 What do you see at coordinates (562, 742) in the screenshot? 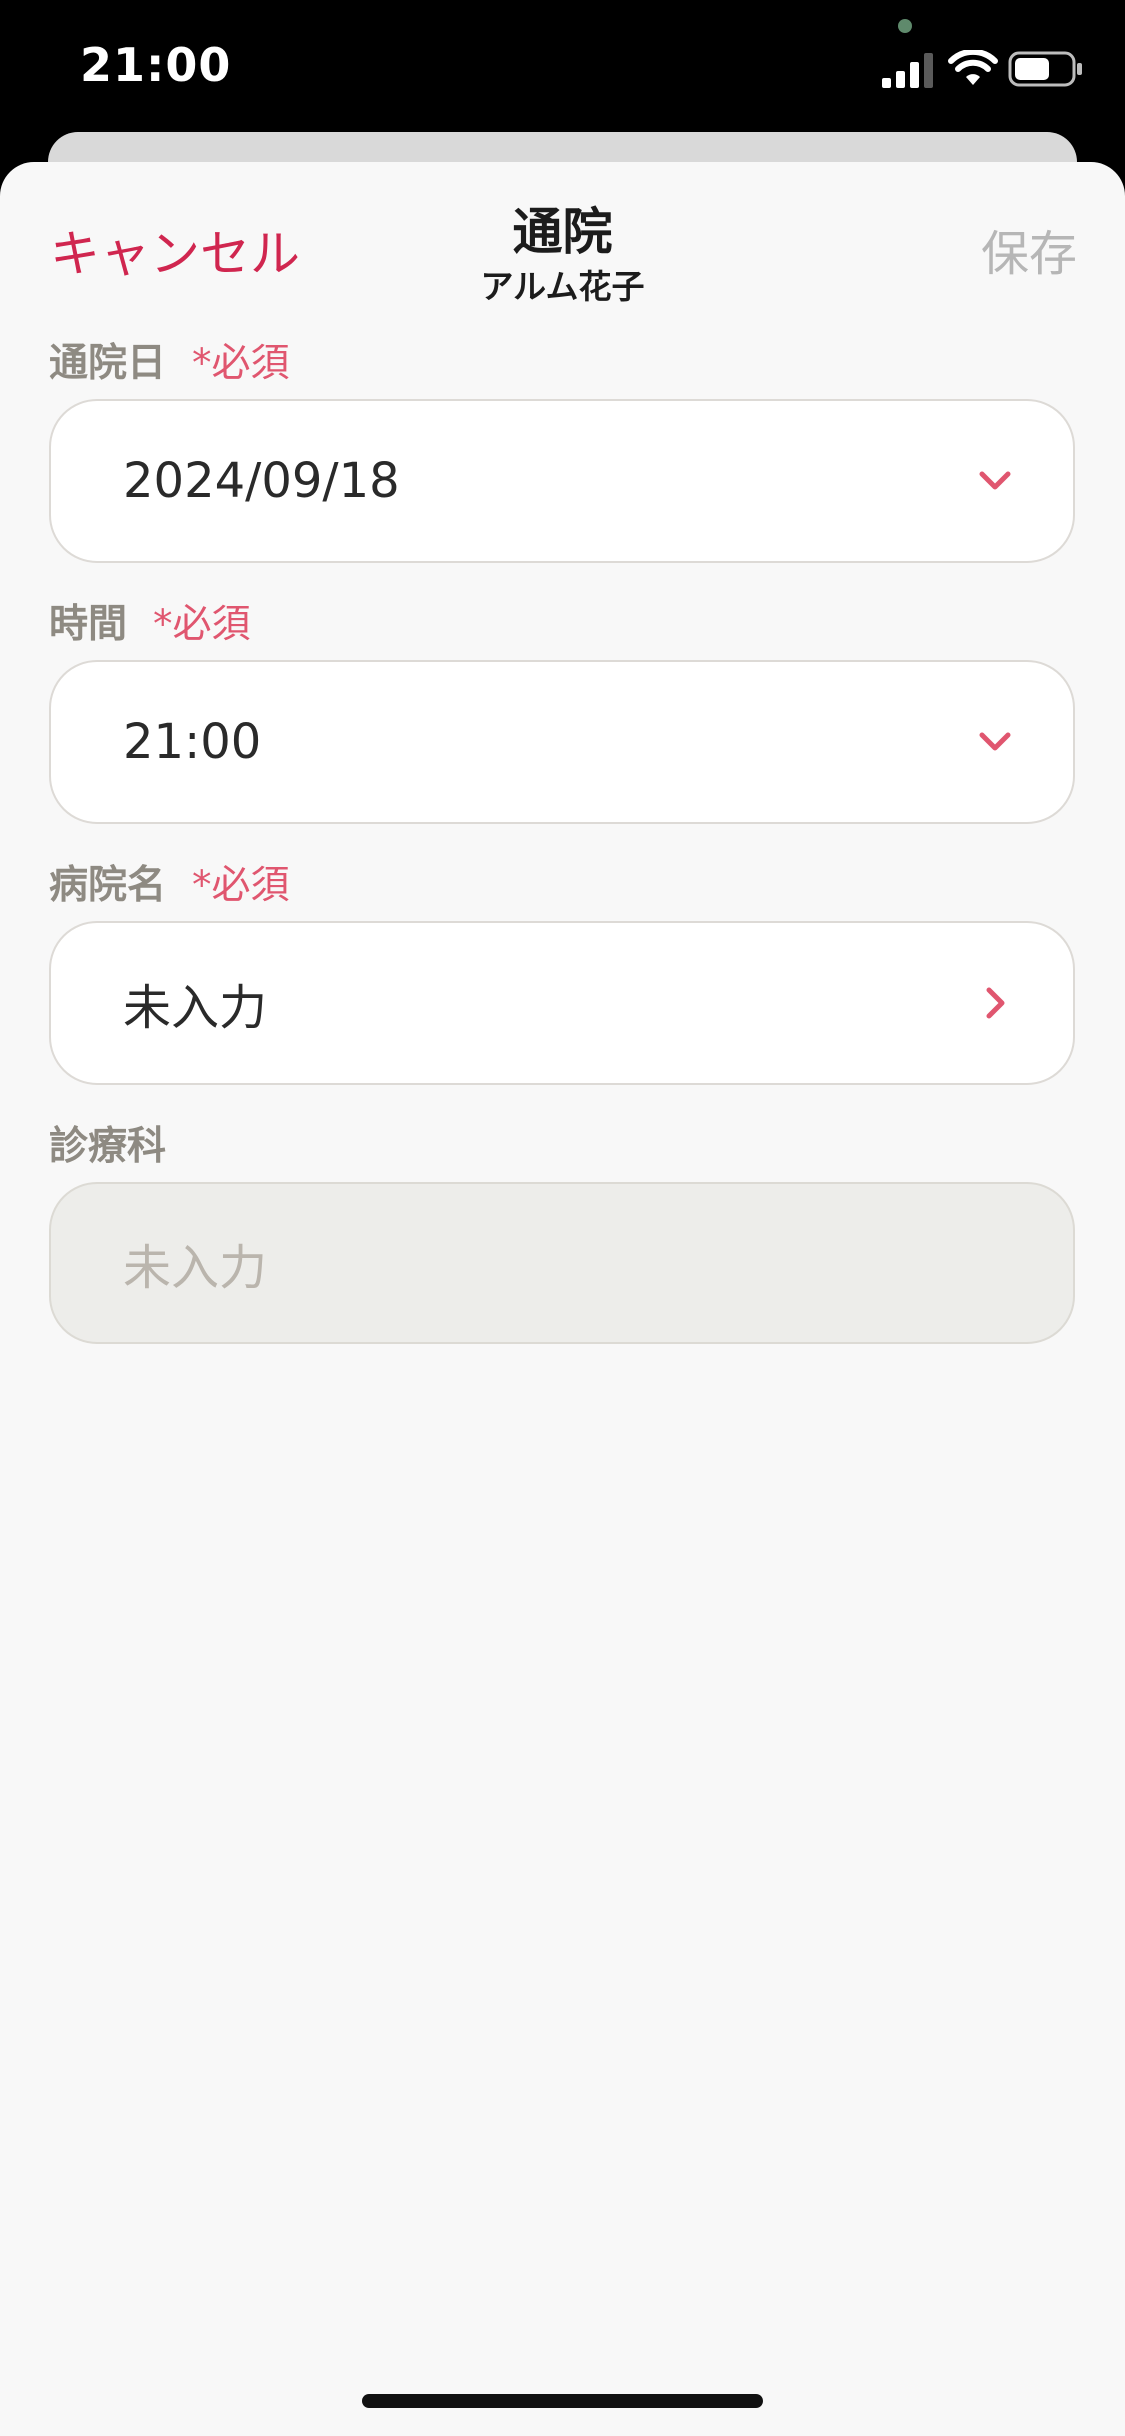
I see `visit-time-field: 21:00` at bounding box center [562, 742].